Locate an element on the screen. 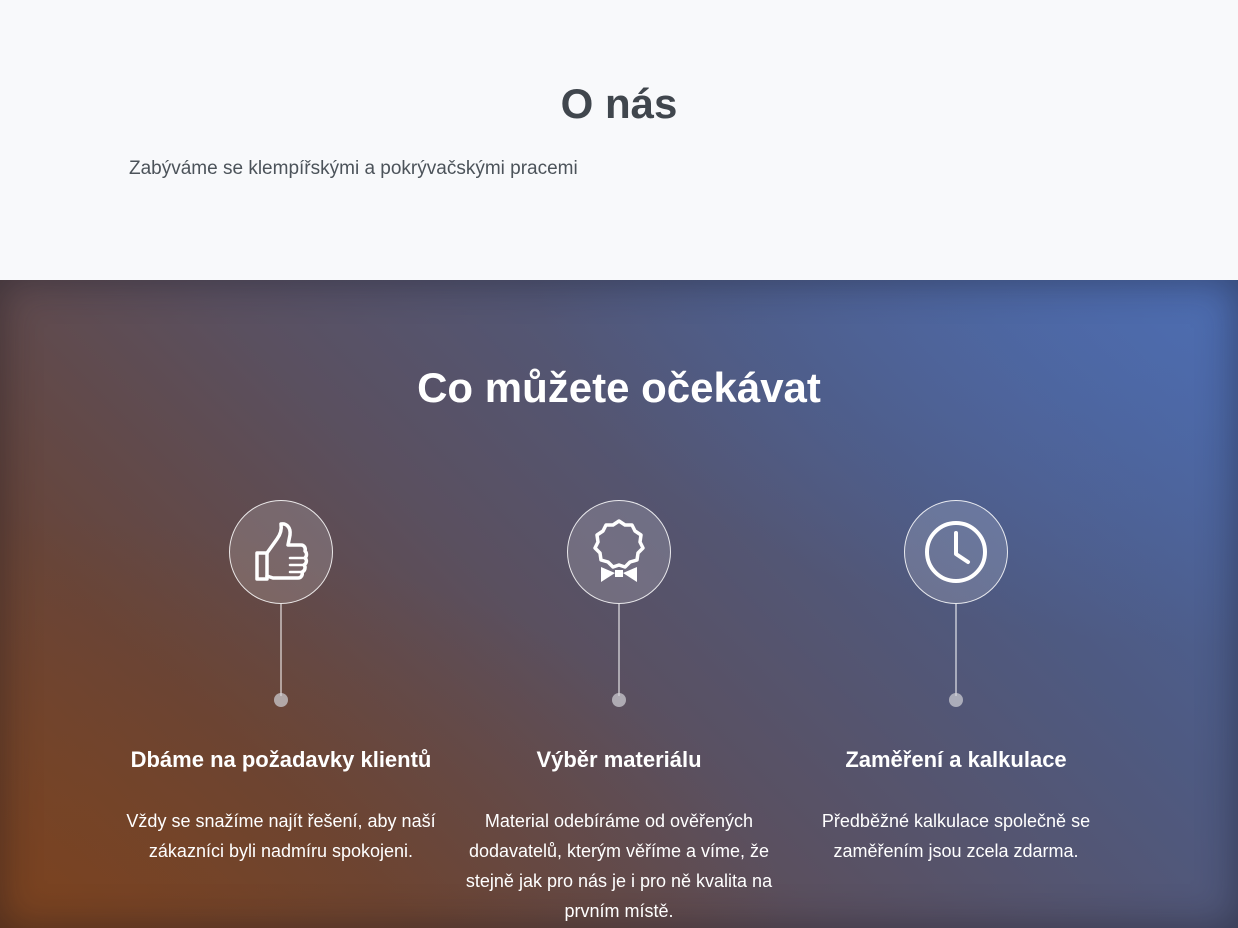 The image size is (1238, 928). clock-icon is located at coordinates (956, 552).